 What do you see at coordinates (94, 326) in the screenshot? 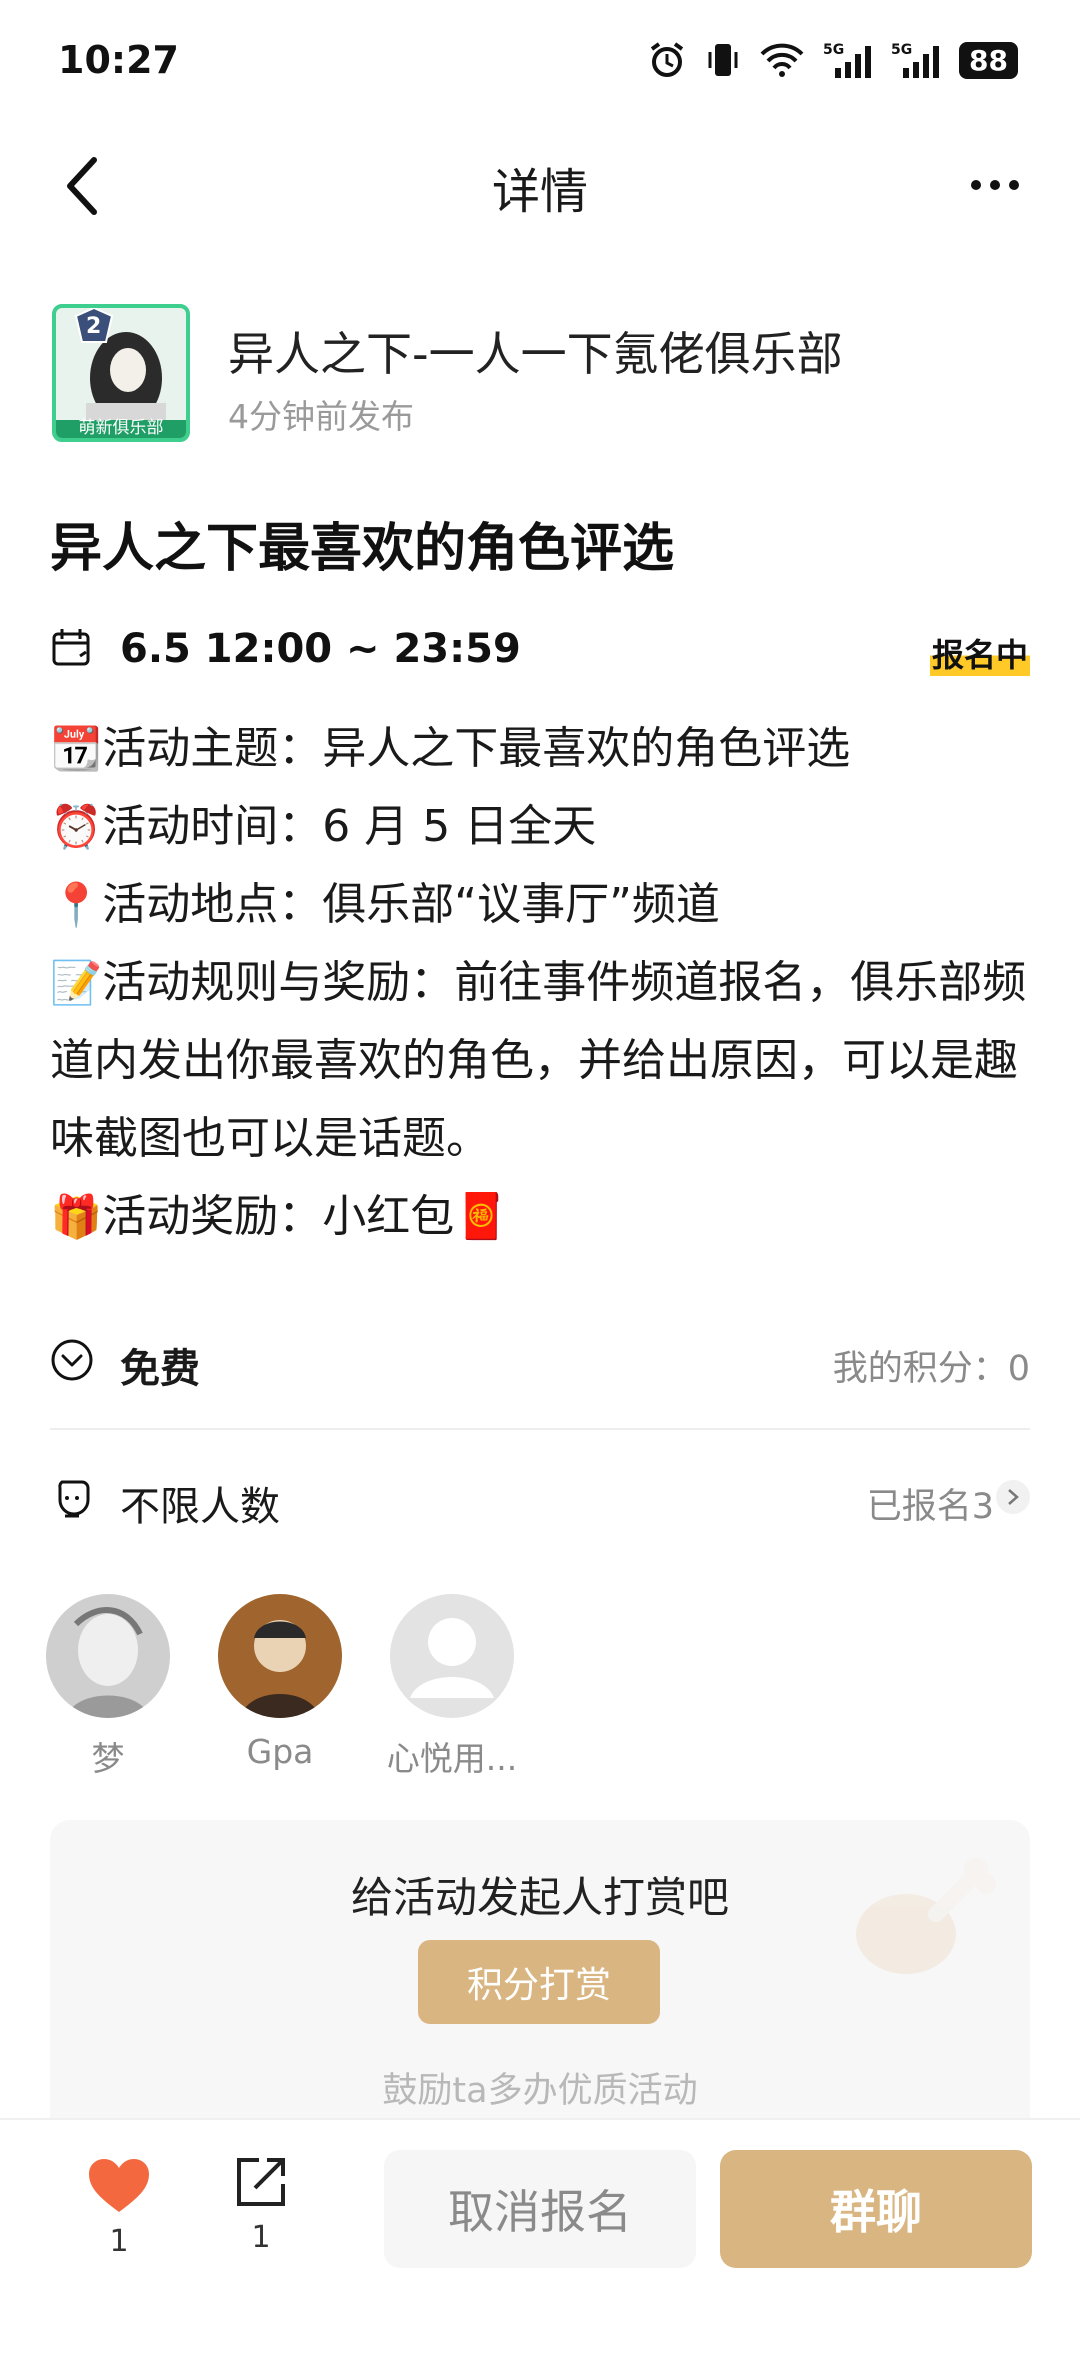
I see `club-level: 2` at bounding box center [94, 326].